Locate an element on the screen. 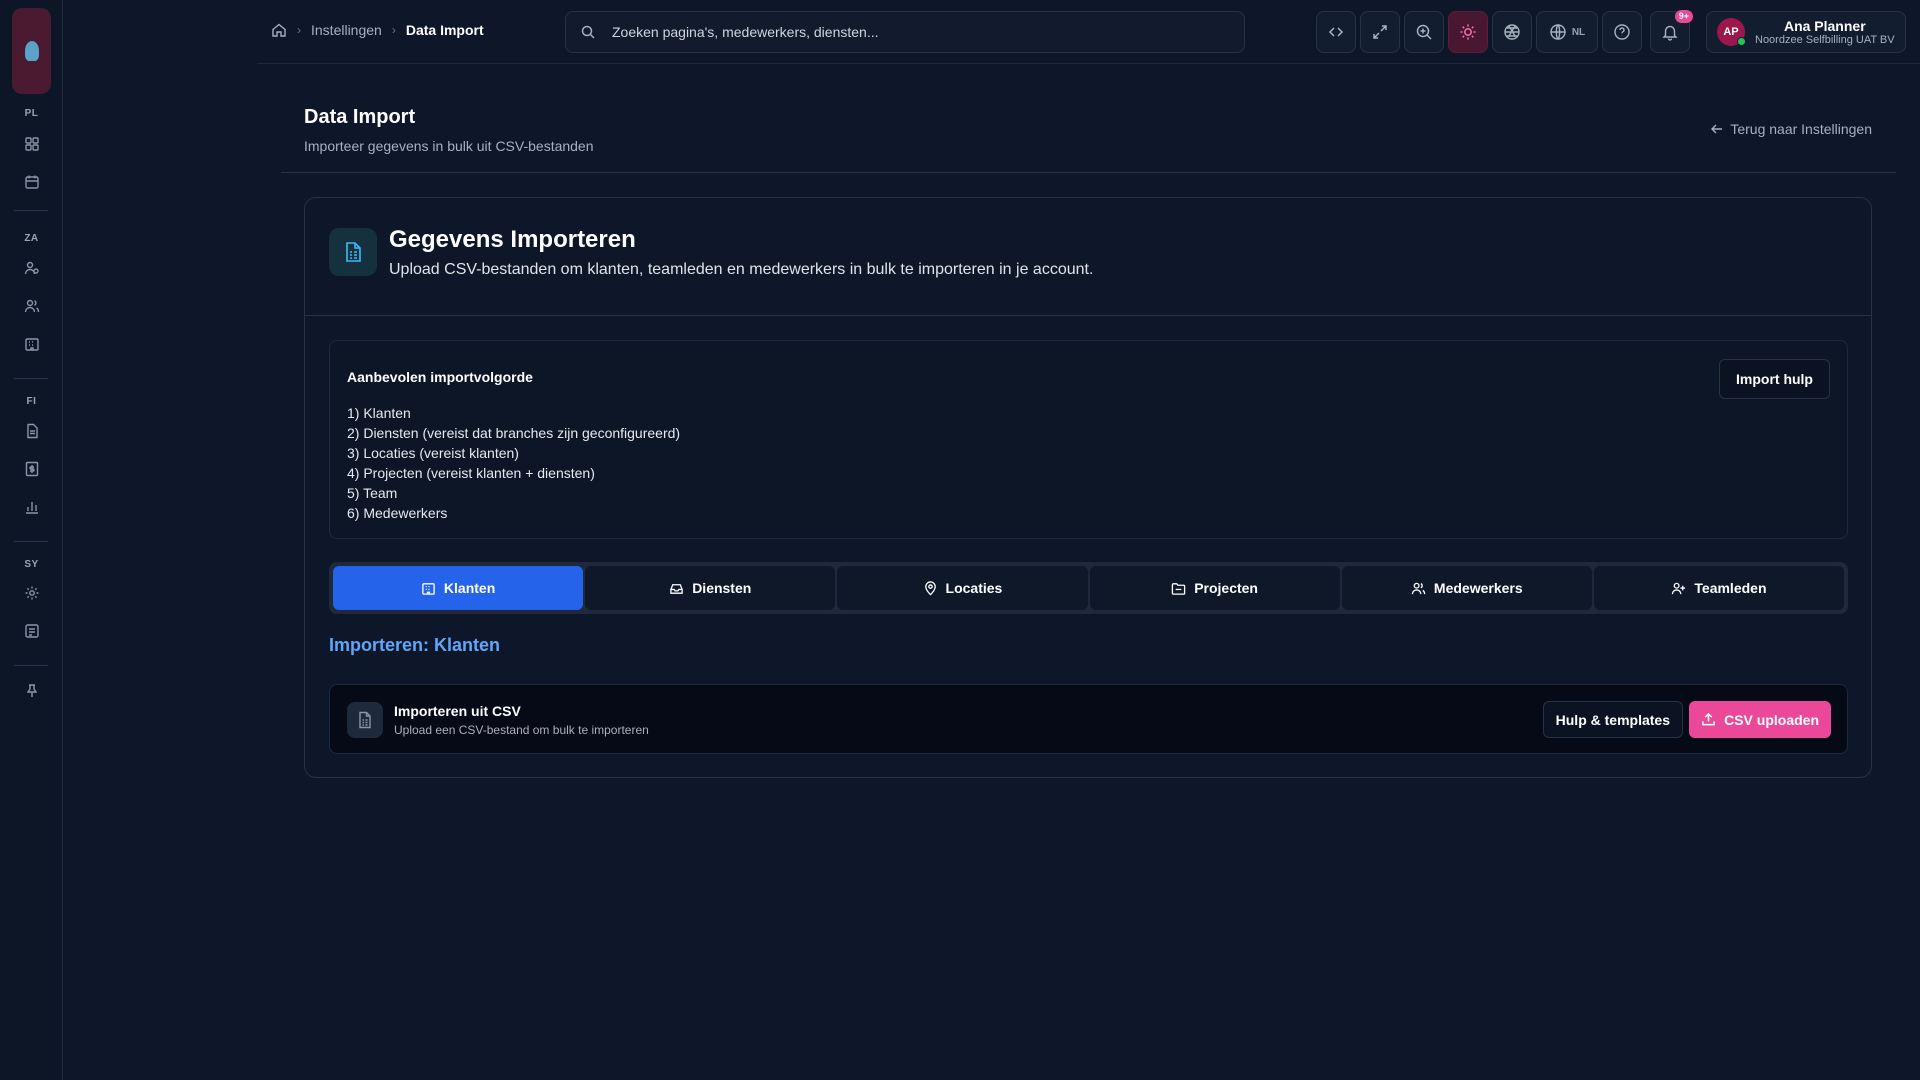 The image size is (1920, 1080). user-info: Ana Planner Noordzee Selfbilling UAT BV is located at coordinates (1825, 32).